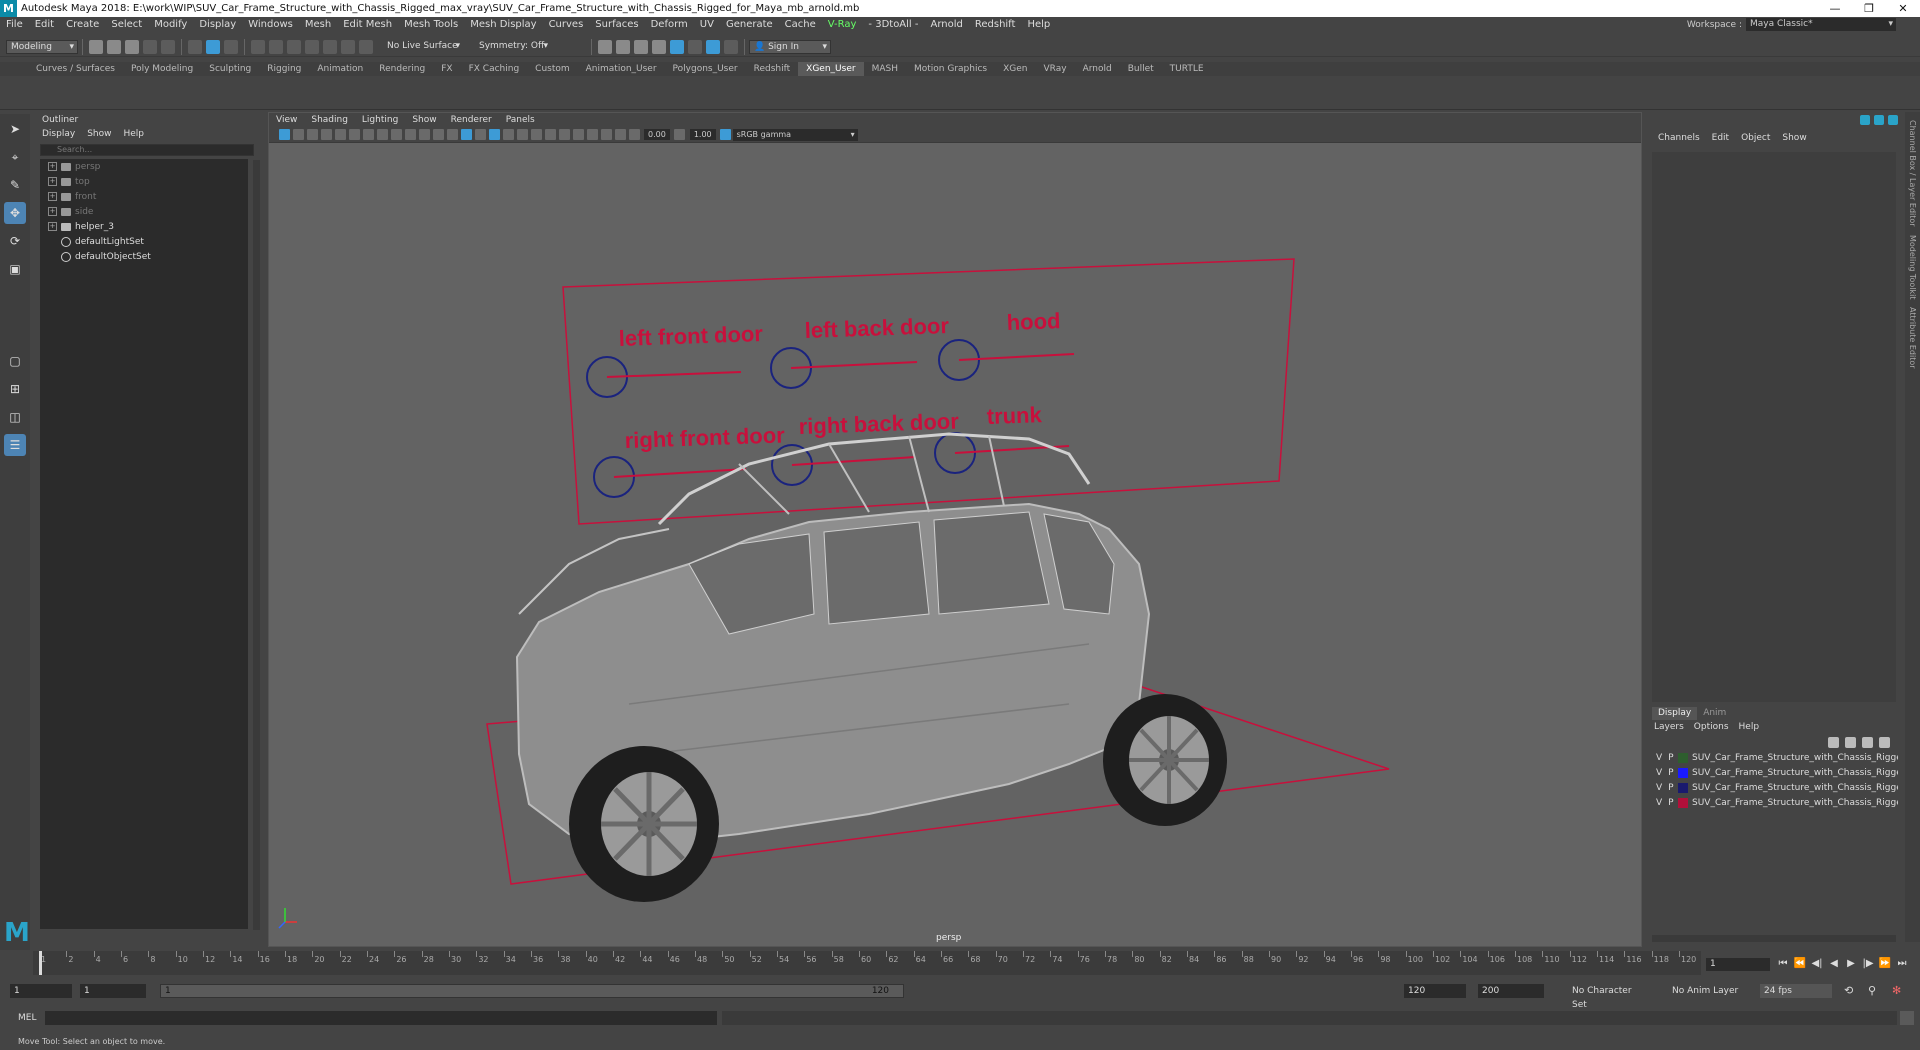 The height and width of the screenshot is (1050, 1920). I want to click on undo-icon, so click(150, 46).